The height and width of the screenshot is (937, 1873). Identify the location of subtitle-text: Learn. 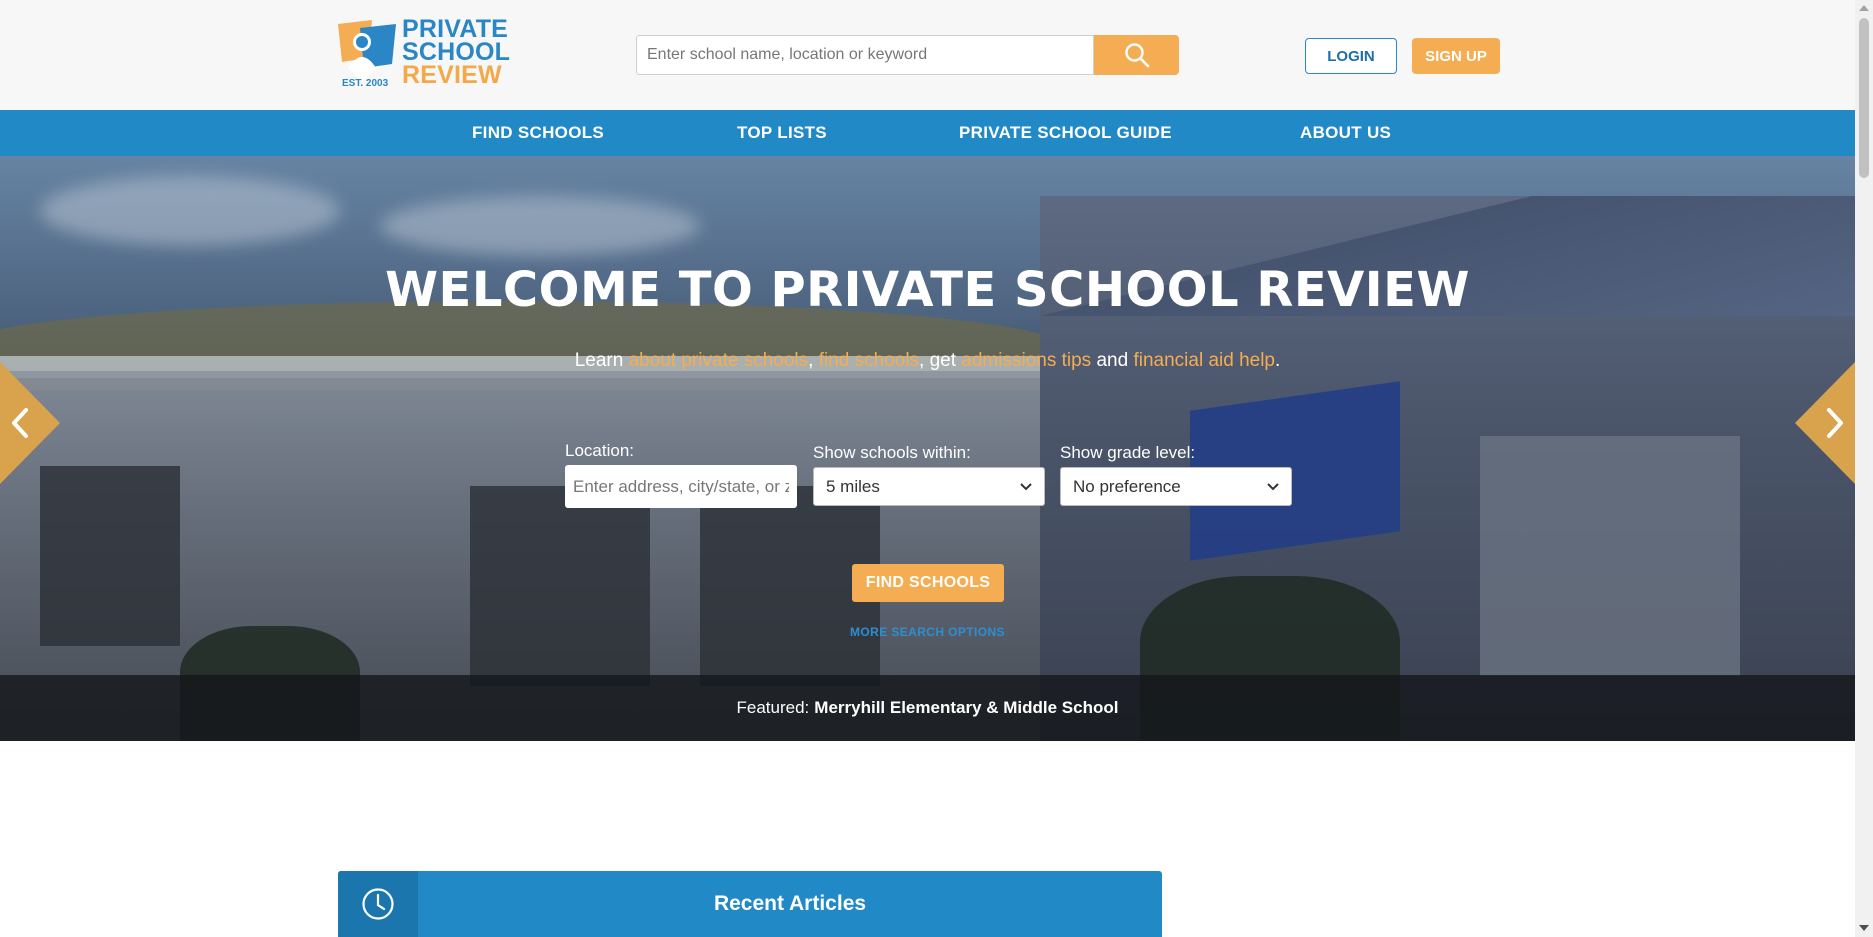
(601, 360).